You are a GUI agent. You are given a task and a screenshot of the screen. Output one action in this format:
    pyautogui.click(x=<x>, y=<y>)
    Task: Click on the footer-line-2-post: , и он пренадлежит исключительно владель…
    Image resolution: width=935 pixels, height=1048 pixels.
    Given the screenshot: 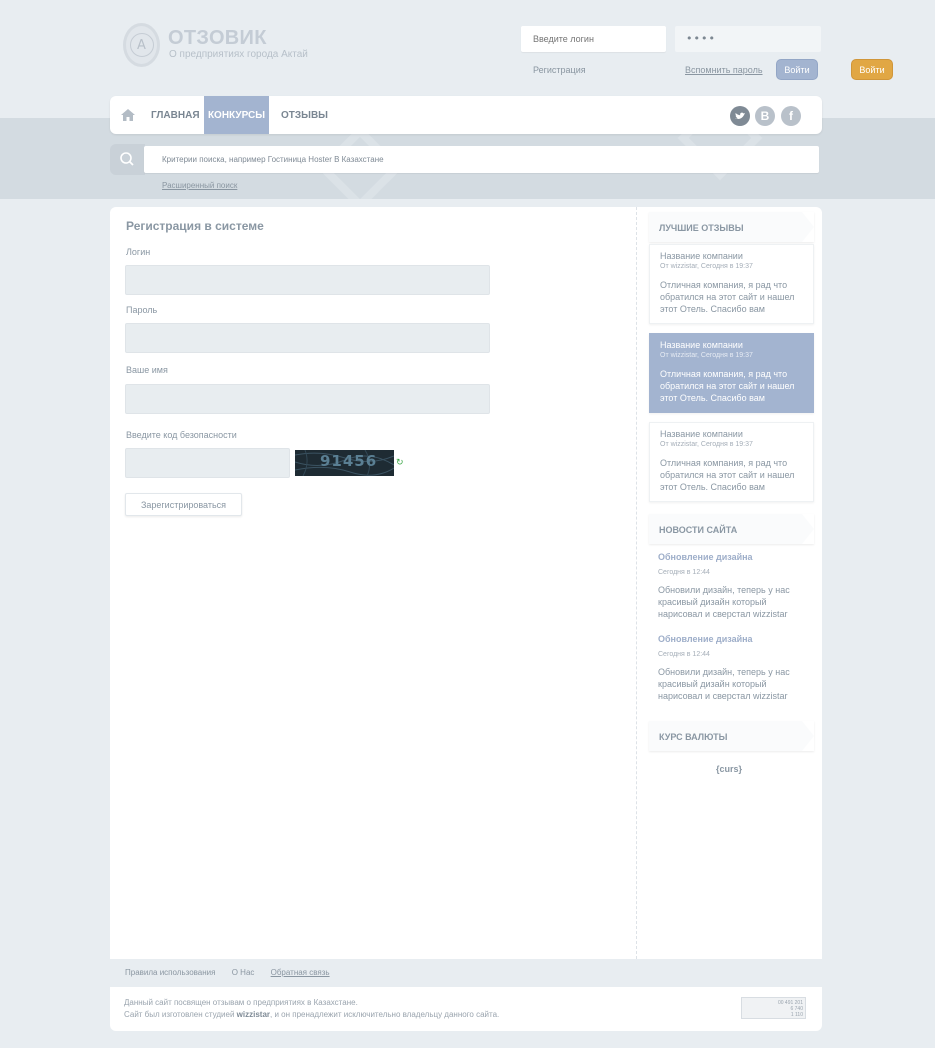 What is the action you would take?
    pyautogui.click(x=385, y=1014)
    